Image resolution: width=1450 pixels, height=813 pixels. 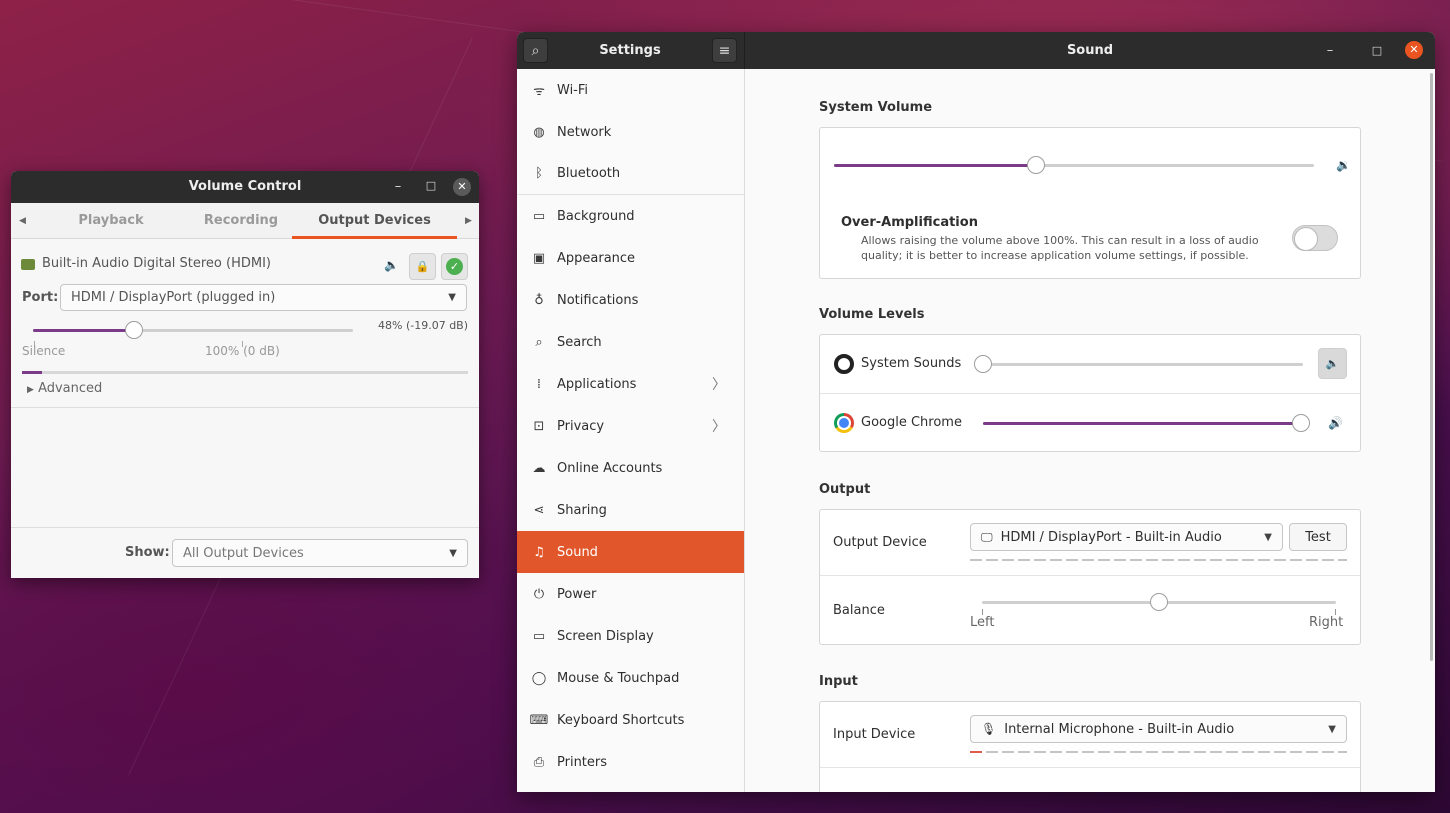 I want to click on level-text: 48% (-19.07 dB), so click(x=423, y=325).